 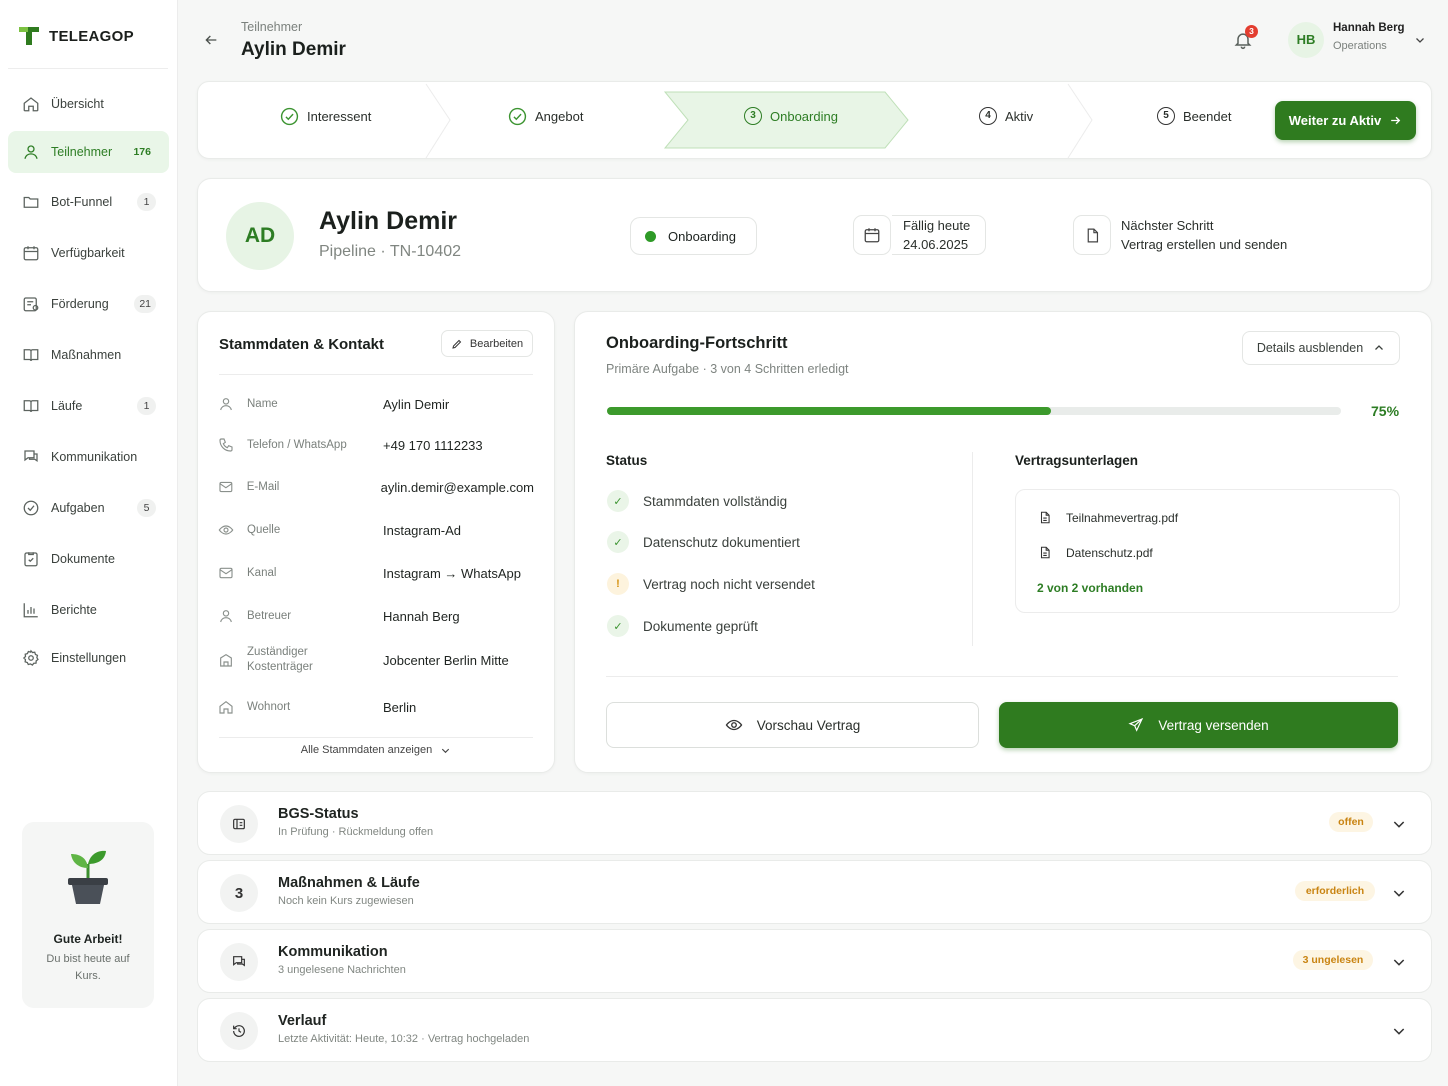 I want to click on arrow-right-icon, so click(x=1396, y=120).